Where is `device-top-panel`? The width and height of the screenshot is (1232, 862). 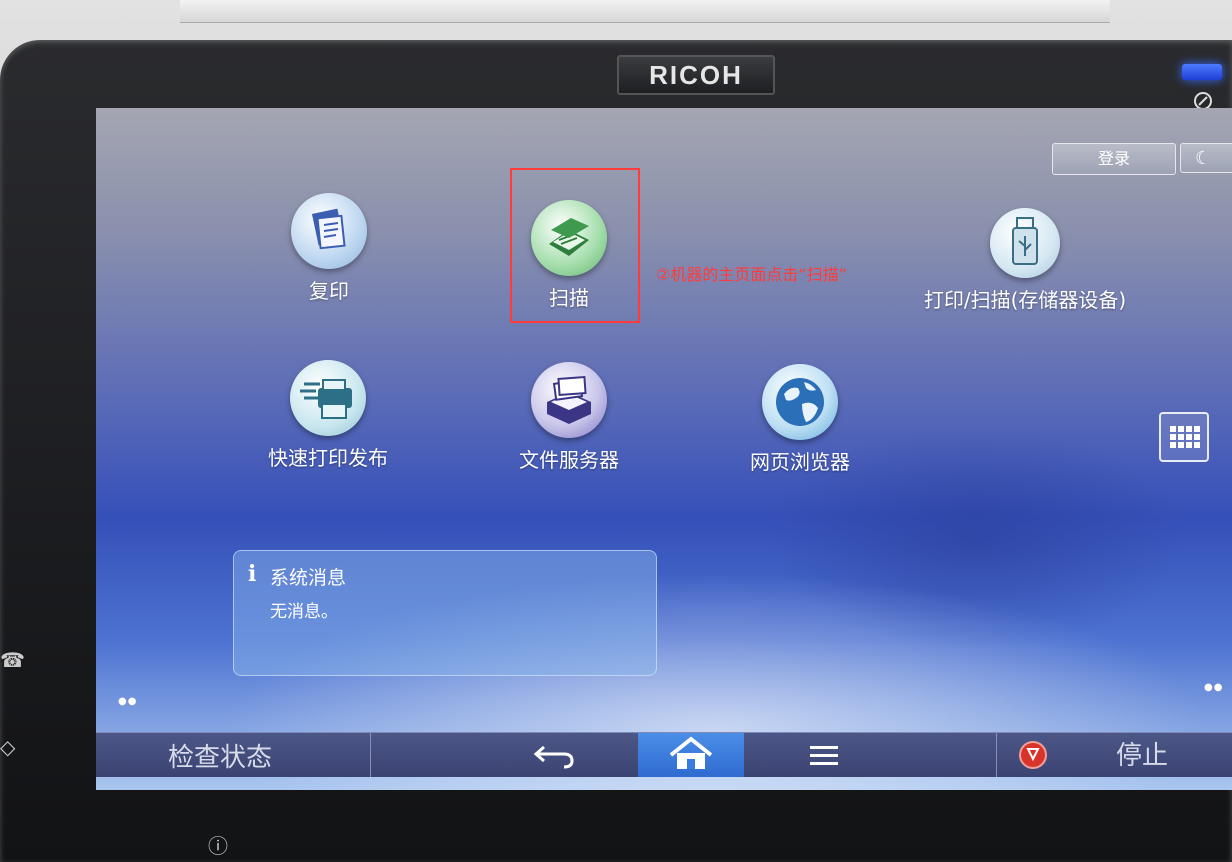 device-top-panel is located at coordinates (645, 11).